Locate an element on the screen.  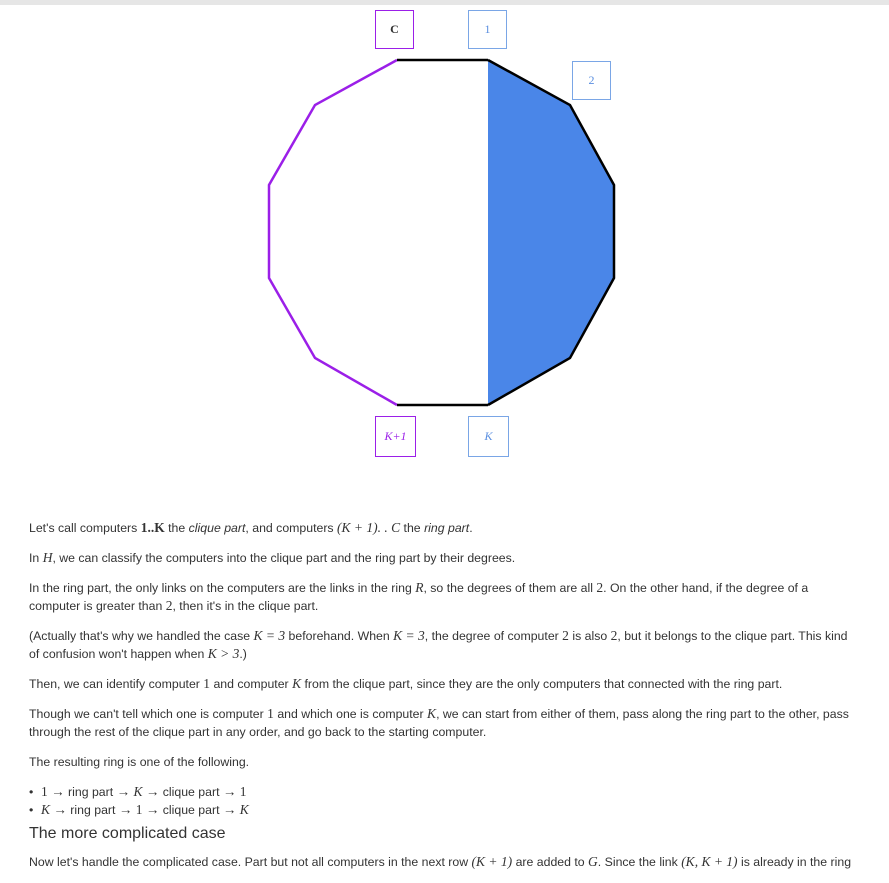
math: (K + 1). . C is located at coordinates (369, 527).